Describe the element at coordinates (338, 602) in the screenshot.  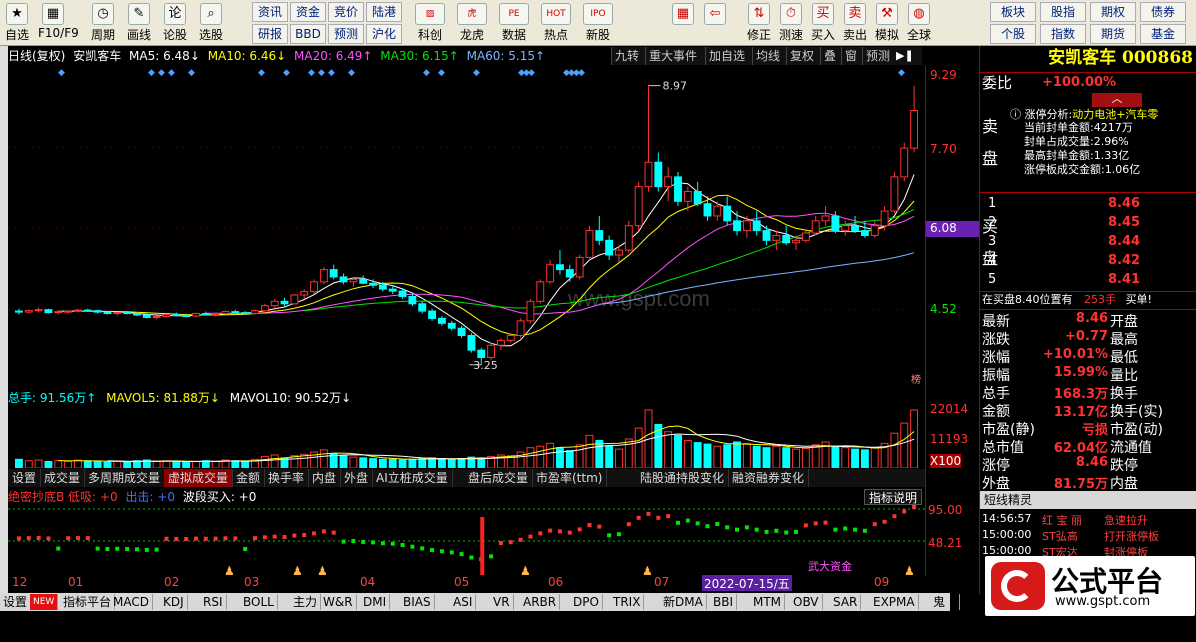
I see `indicator-tab-8: W&R` at that location.